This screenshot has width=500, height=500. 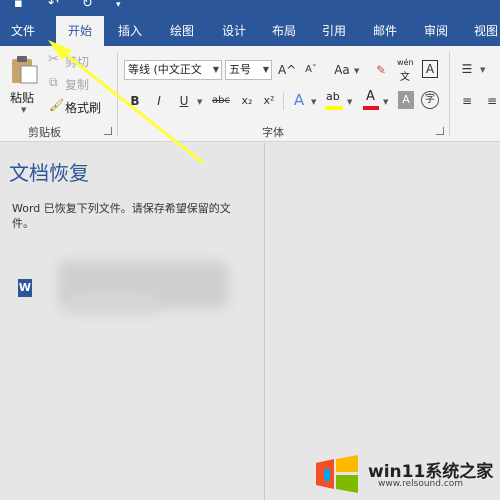 What do you see at coordinates (118, 5) in the screenshot?
I see `customize-qat-icon: ▾` at bounding box center [118, 5].